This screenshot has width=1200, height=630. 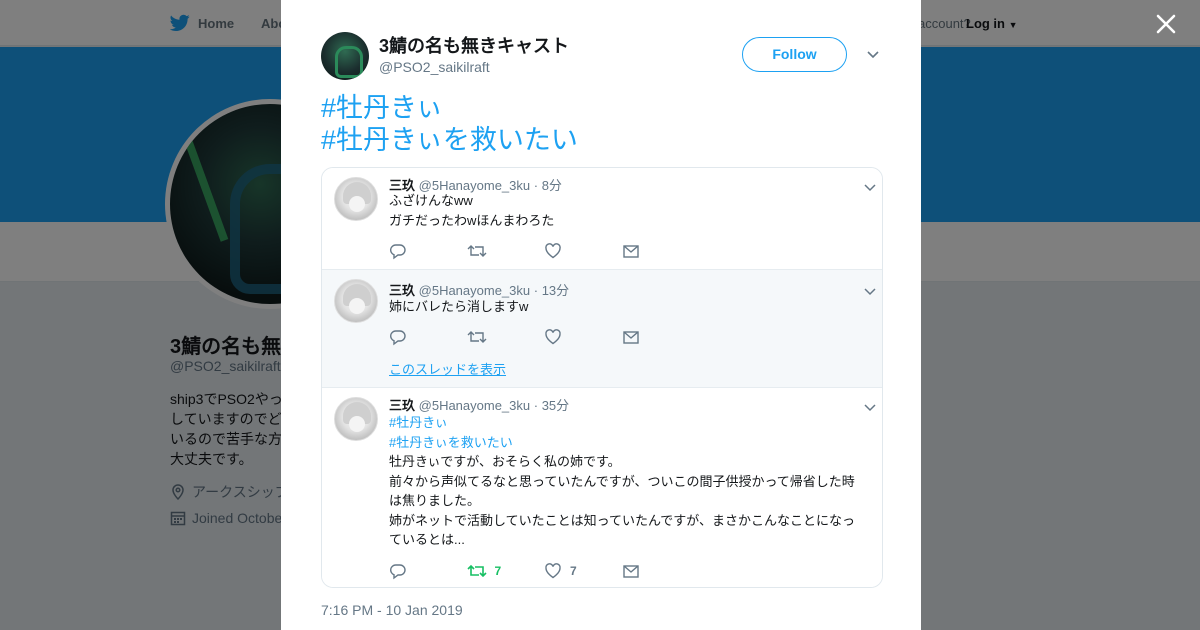 What do you see at coordinates (622, 520) in the screenshot?
I see `reply-line: 姉がネットで活動していたことは知っていたんですが、まさかこんなことになっ` at bounding box center [622, 520].